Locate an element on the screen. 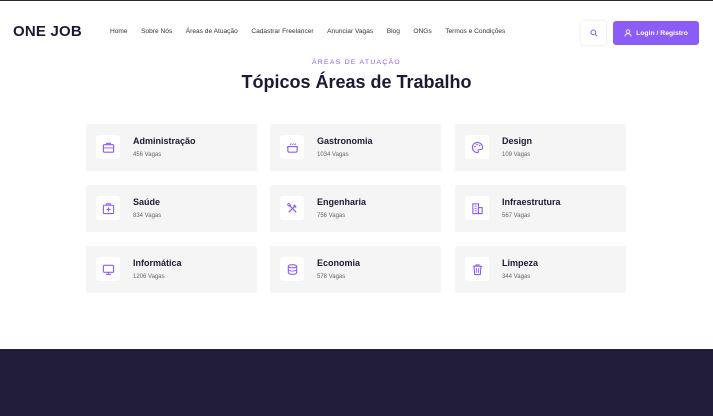 This screenshot has width=713, height=416. category-card-informatica: Informática 1206 Vagas is located at coordinates (171, 269).